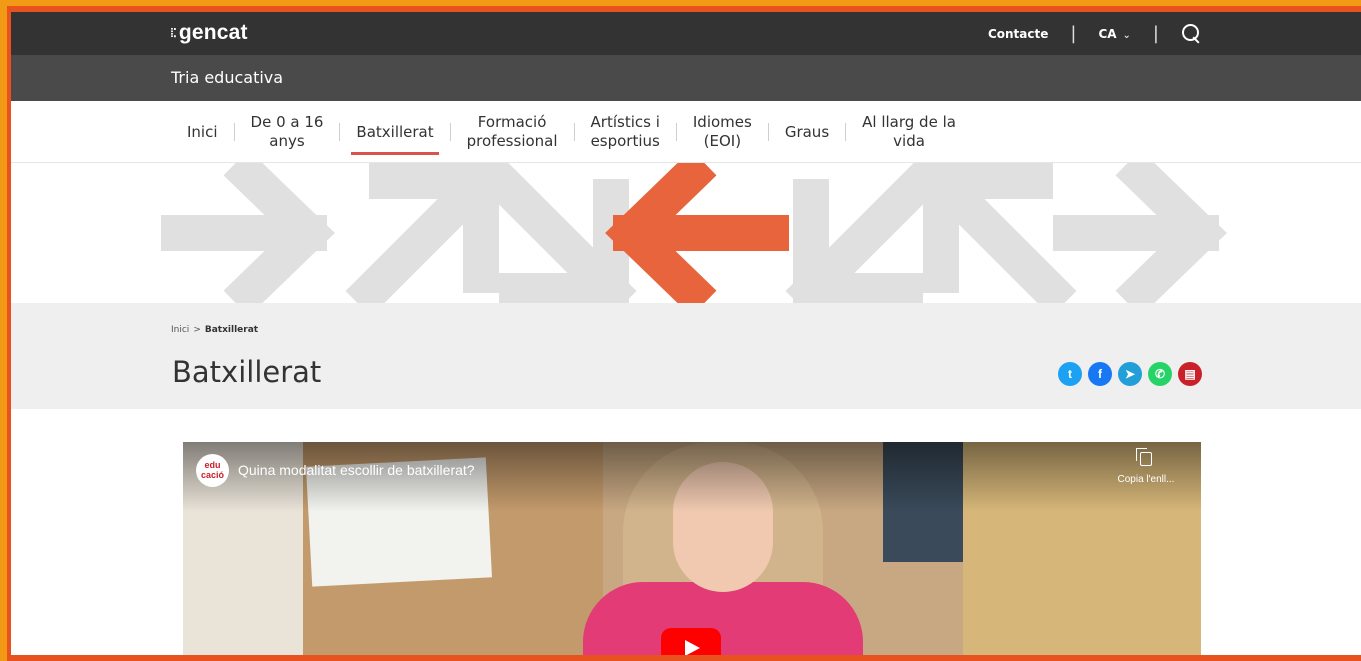 The height and width of the screenshot is (661, 1361). I want to click on language-selector: CA ⌄, so click(1114, 34).